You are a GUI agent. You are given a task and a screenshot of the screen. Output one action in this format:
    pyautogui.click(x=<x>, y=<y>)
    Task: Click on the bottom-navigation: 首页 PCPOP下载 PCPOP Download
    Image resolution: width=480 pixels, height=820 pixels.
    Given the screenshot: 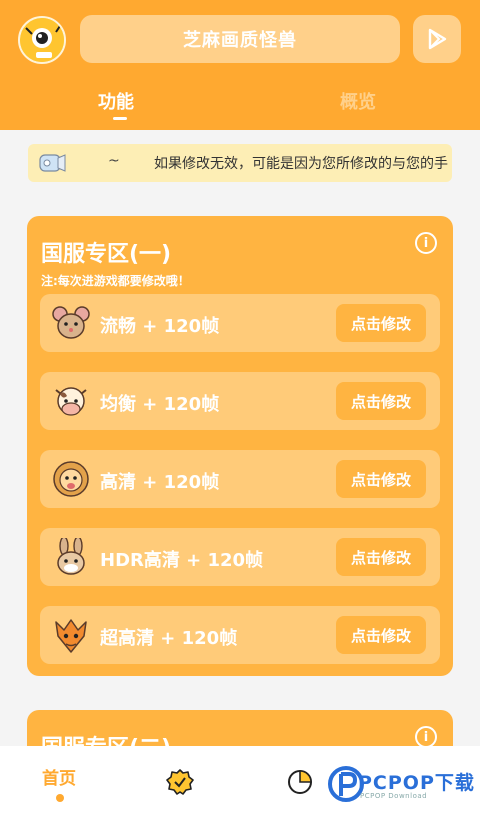 What is the action you would take?
    pyautogui.click(x=240, y=783)
    